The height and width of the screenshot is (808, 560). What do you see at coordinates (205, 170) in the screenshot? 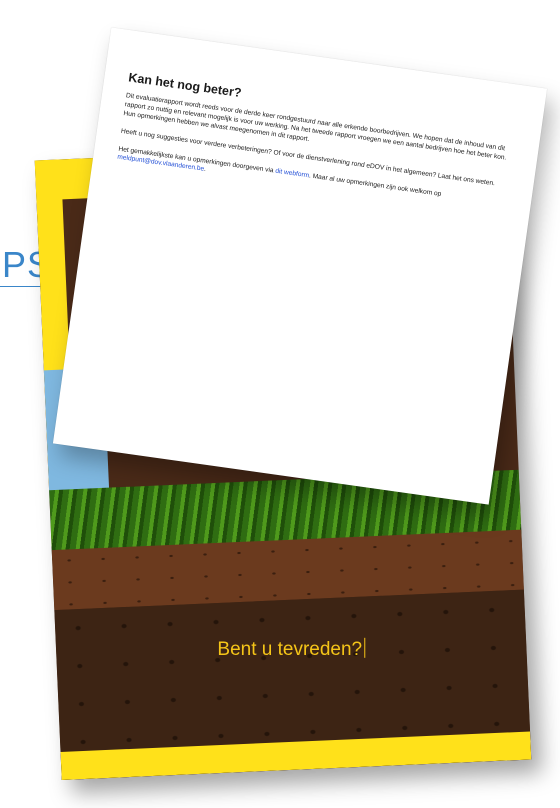
I see `contact-text-end: .` at bounding box center [205, 170].